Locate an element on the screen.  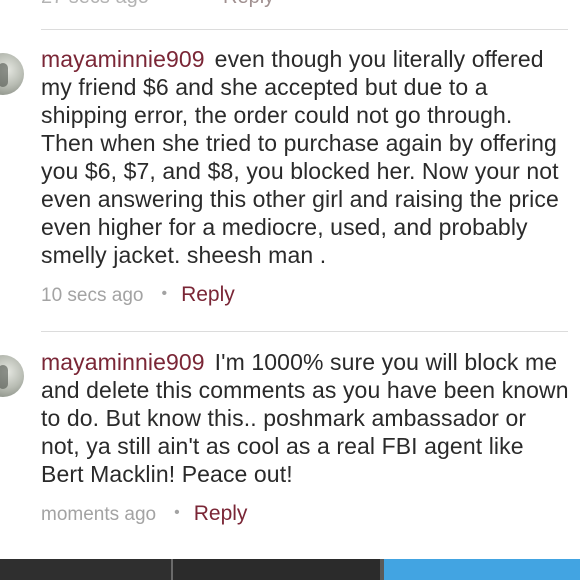
comment-time: moments ago is located at coordinates (99, 514).